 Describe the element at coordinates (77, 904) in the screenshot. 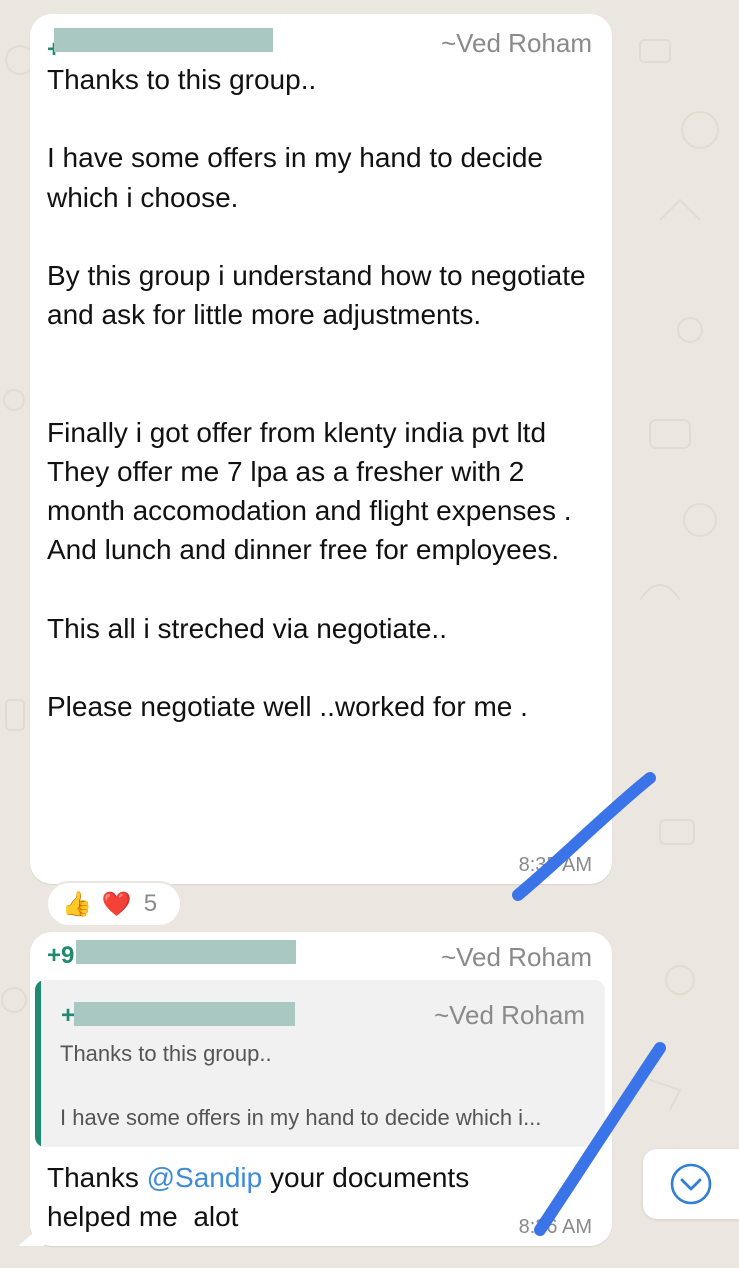

I see `thumbs-up-icon: 👍` at that location.